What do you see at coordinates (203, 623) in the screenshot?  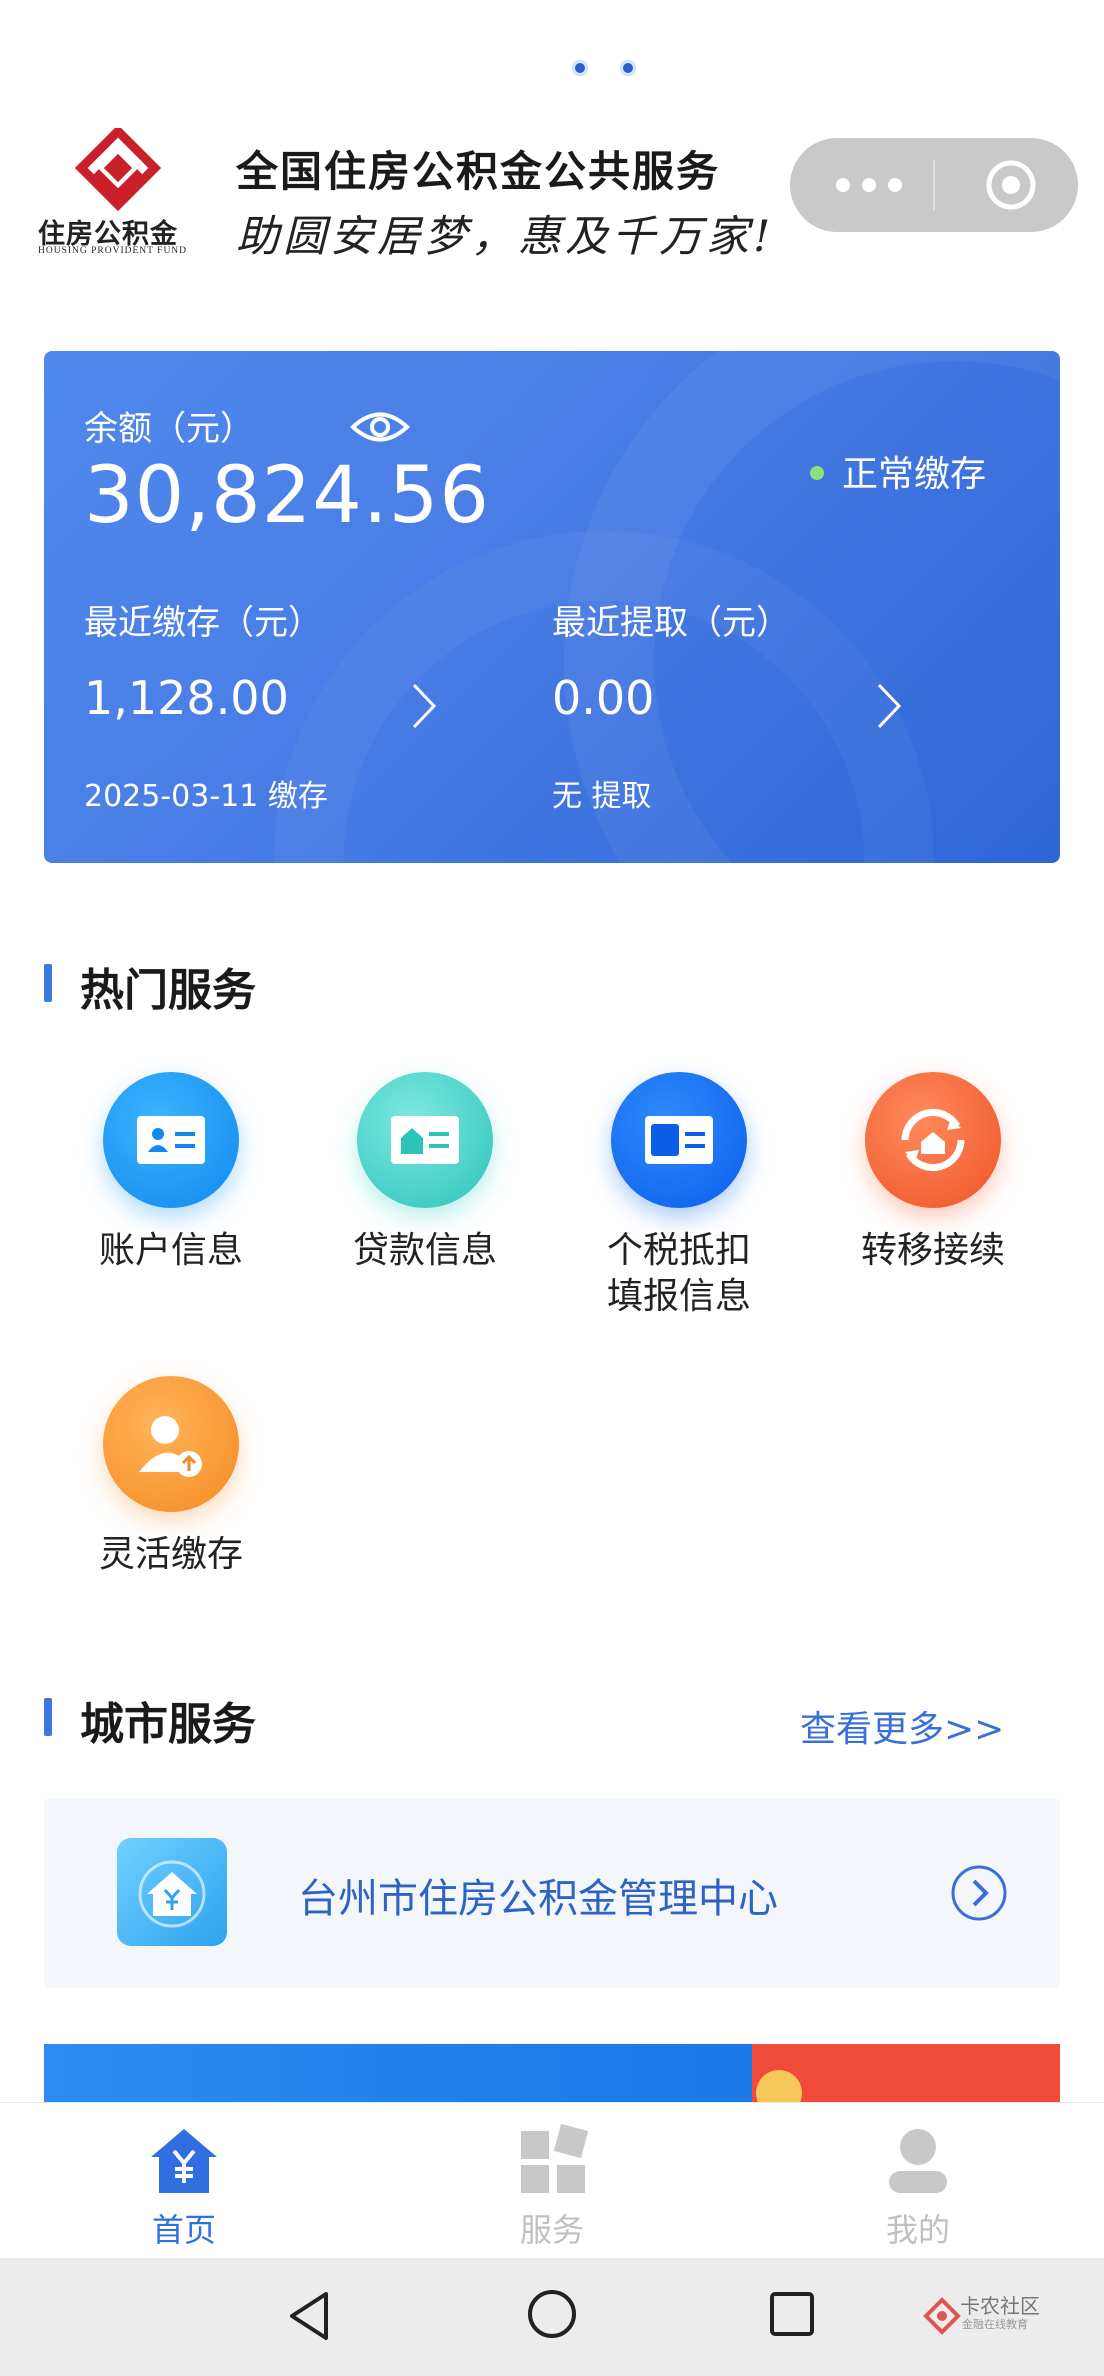 I see `recent-deposit-label: 最近缴存（元）` at bounding box center [203, 623].